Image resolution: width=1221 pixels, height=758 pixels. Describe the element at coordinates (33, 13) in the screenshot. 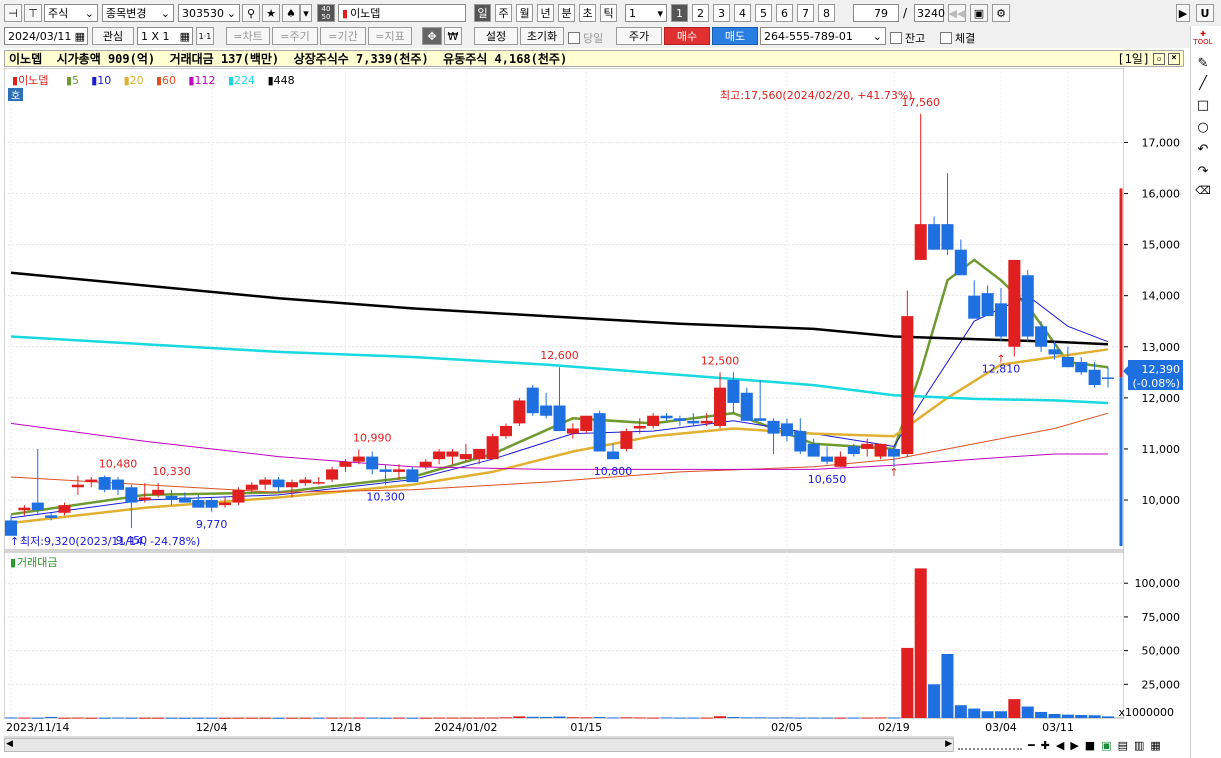

I see `up-icon: ⊤` at that location.